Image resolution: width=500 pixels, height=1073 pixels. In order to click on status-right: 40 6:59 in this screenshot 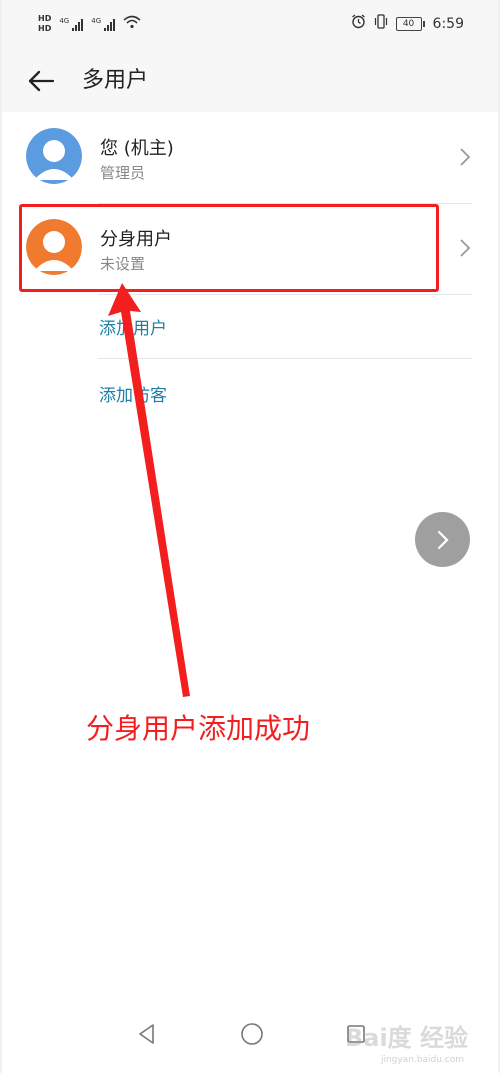, I will do `click(407, 23)`.